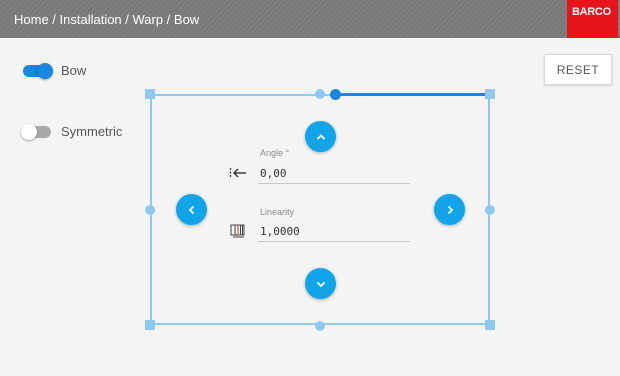 This screenshot has width=620, height=376. Describe the element at coordinates (277, 212) in the screenshot. I see `linearity-label: Linearity` at that location.